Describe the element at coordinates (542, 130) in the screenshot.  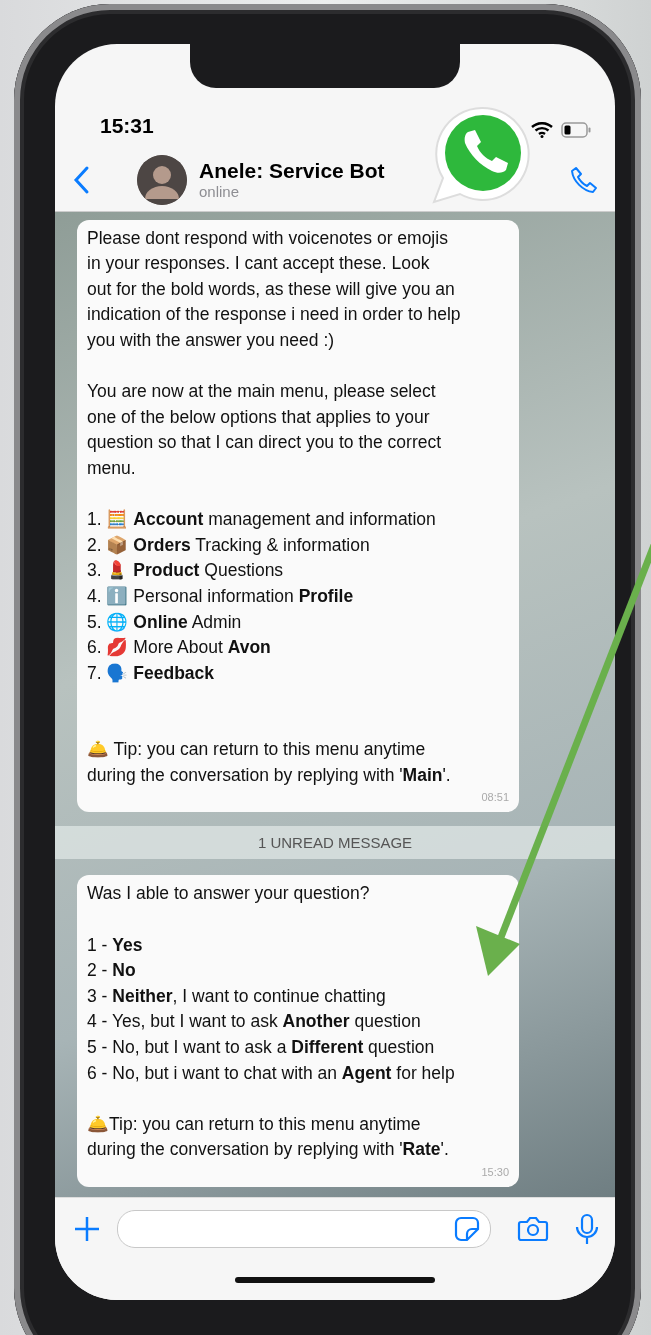
I see `wifi-icon` at that location.